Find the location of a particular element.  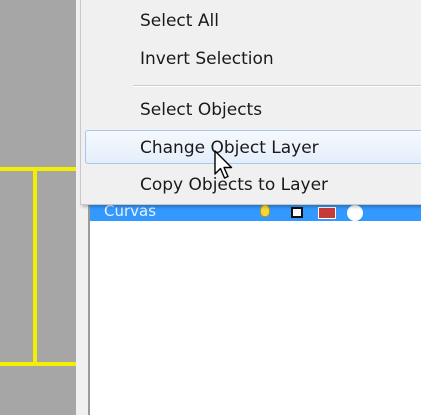

yellow-curve-bottom is located at coordinates (38, 364).